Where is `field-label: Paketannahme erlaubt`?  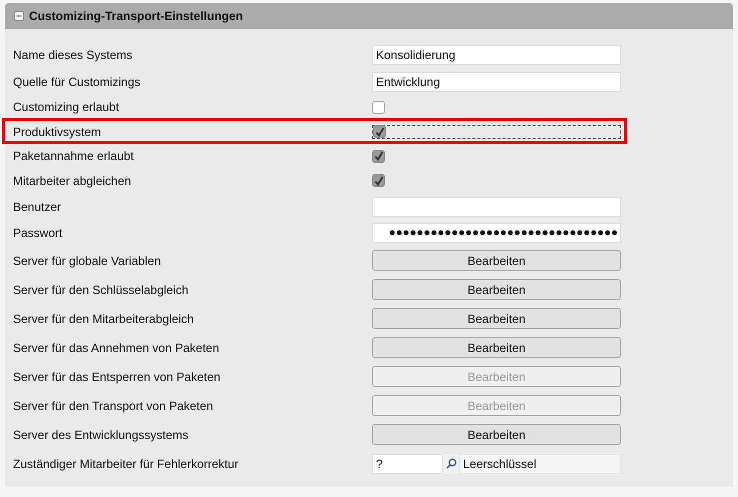 field-label: Paketannahme erlaubt is located at coordinates (74, 156).